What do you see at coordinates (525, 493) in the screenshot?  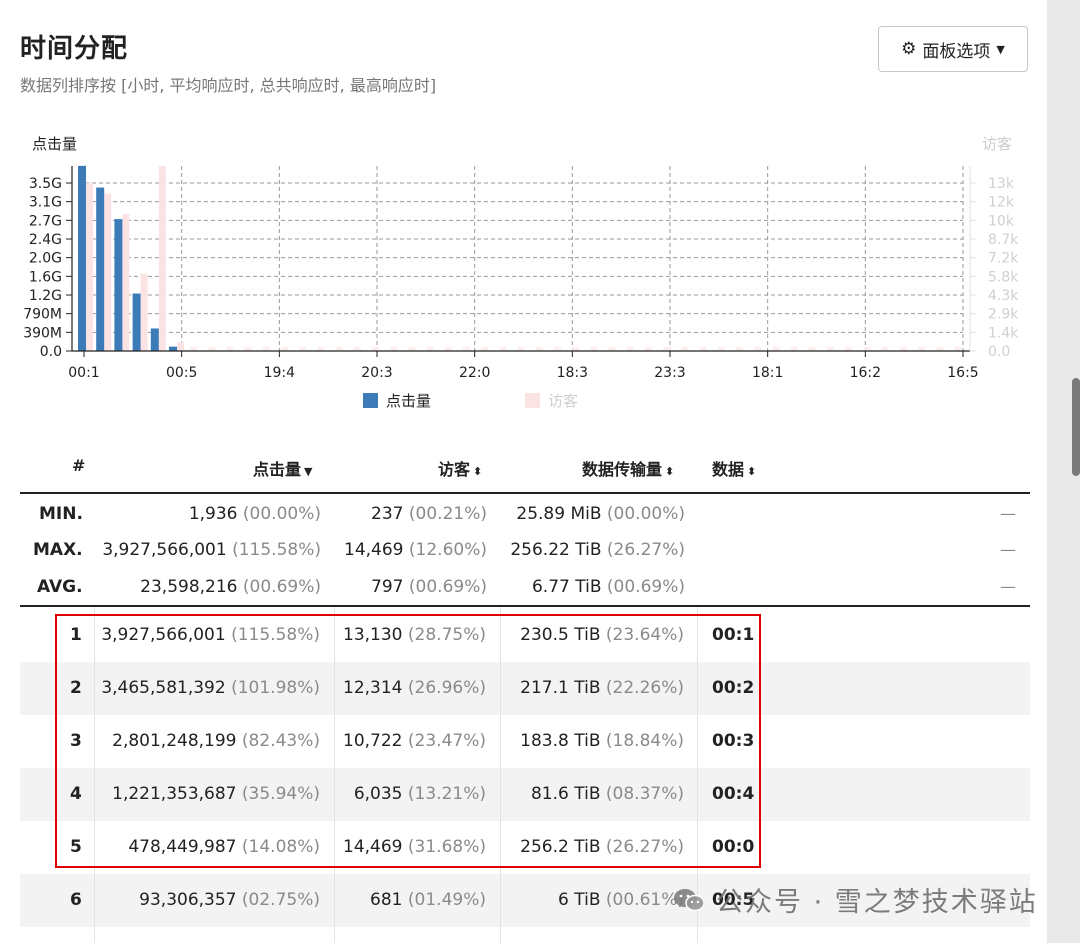 I see `table-header-divider` at bounding box center [525, 493].